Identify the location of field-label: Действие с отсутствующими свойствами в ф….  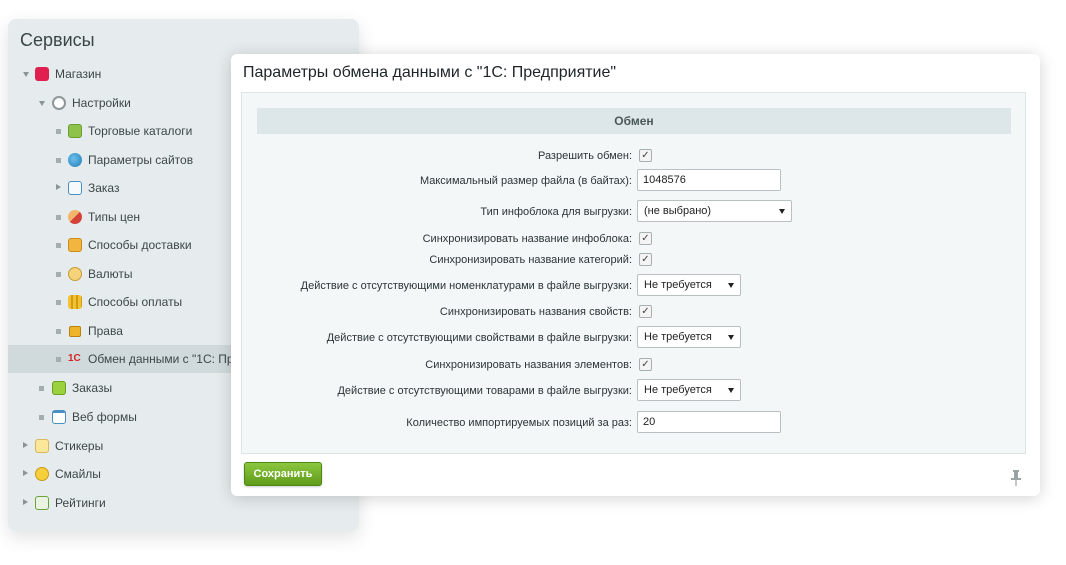
(479, 338).